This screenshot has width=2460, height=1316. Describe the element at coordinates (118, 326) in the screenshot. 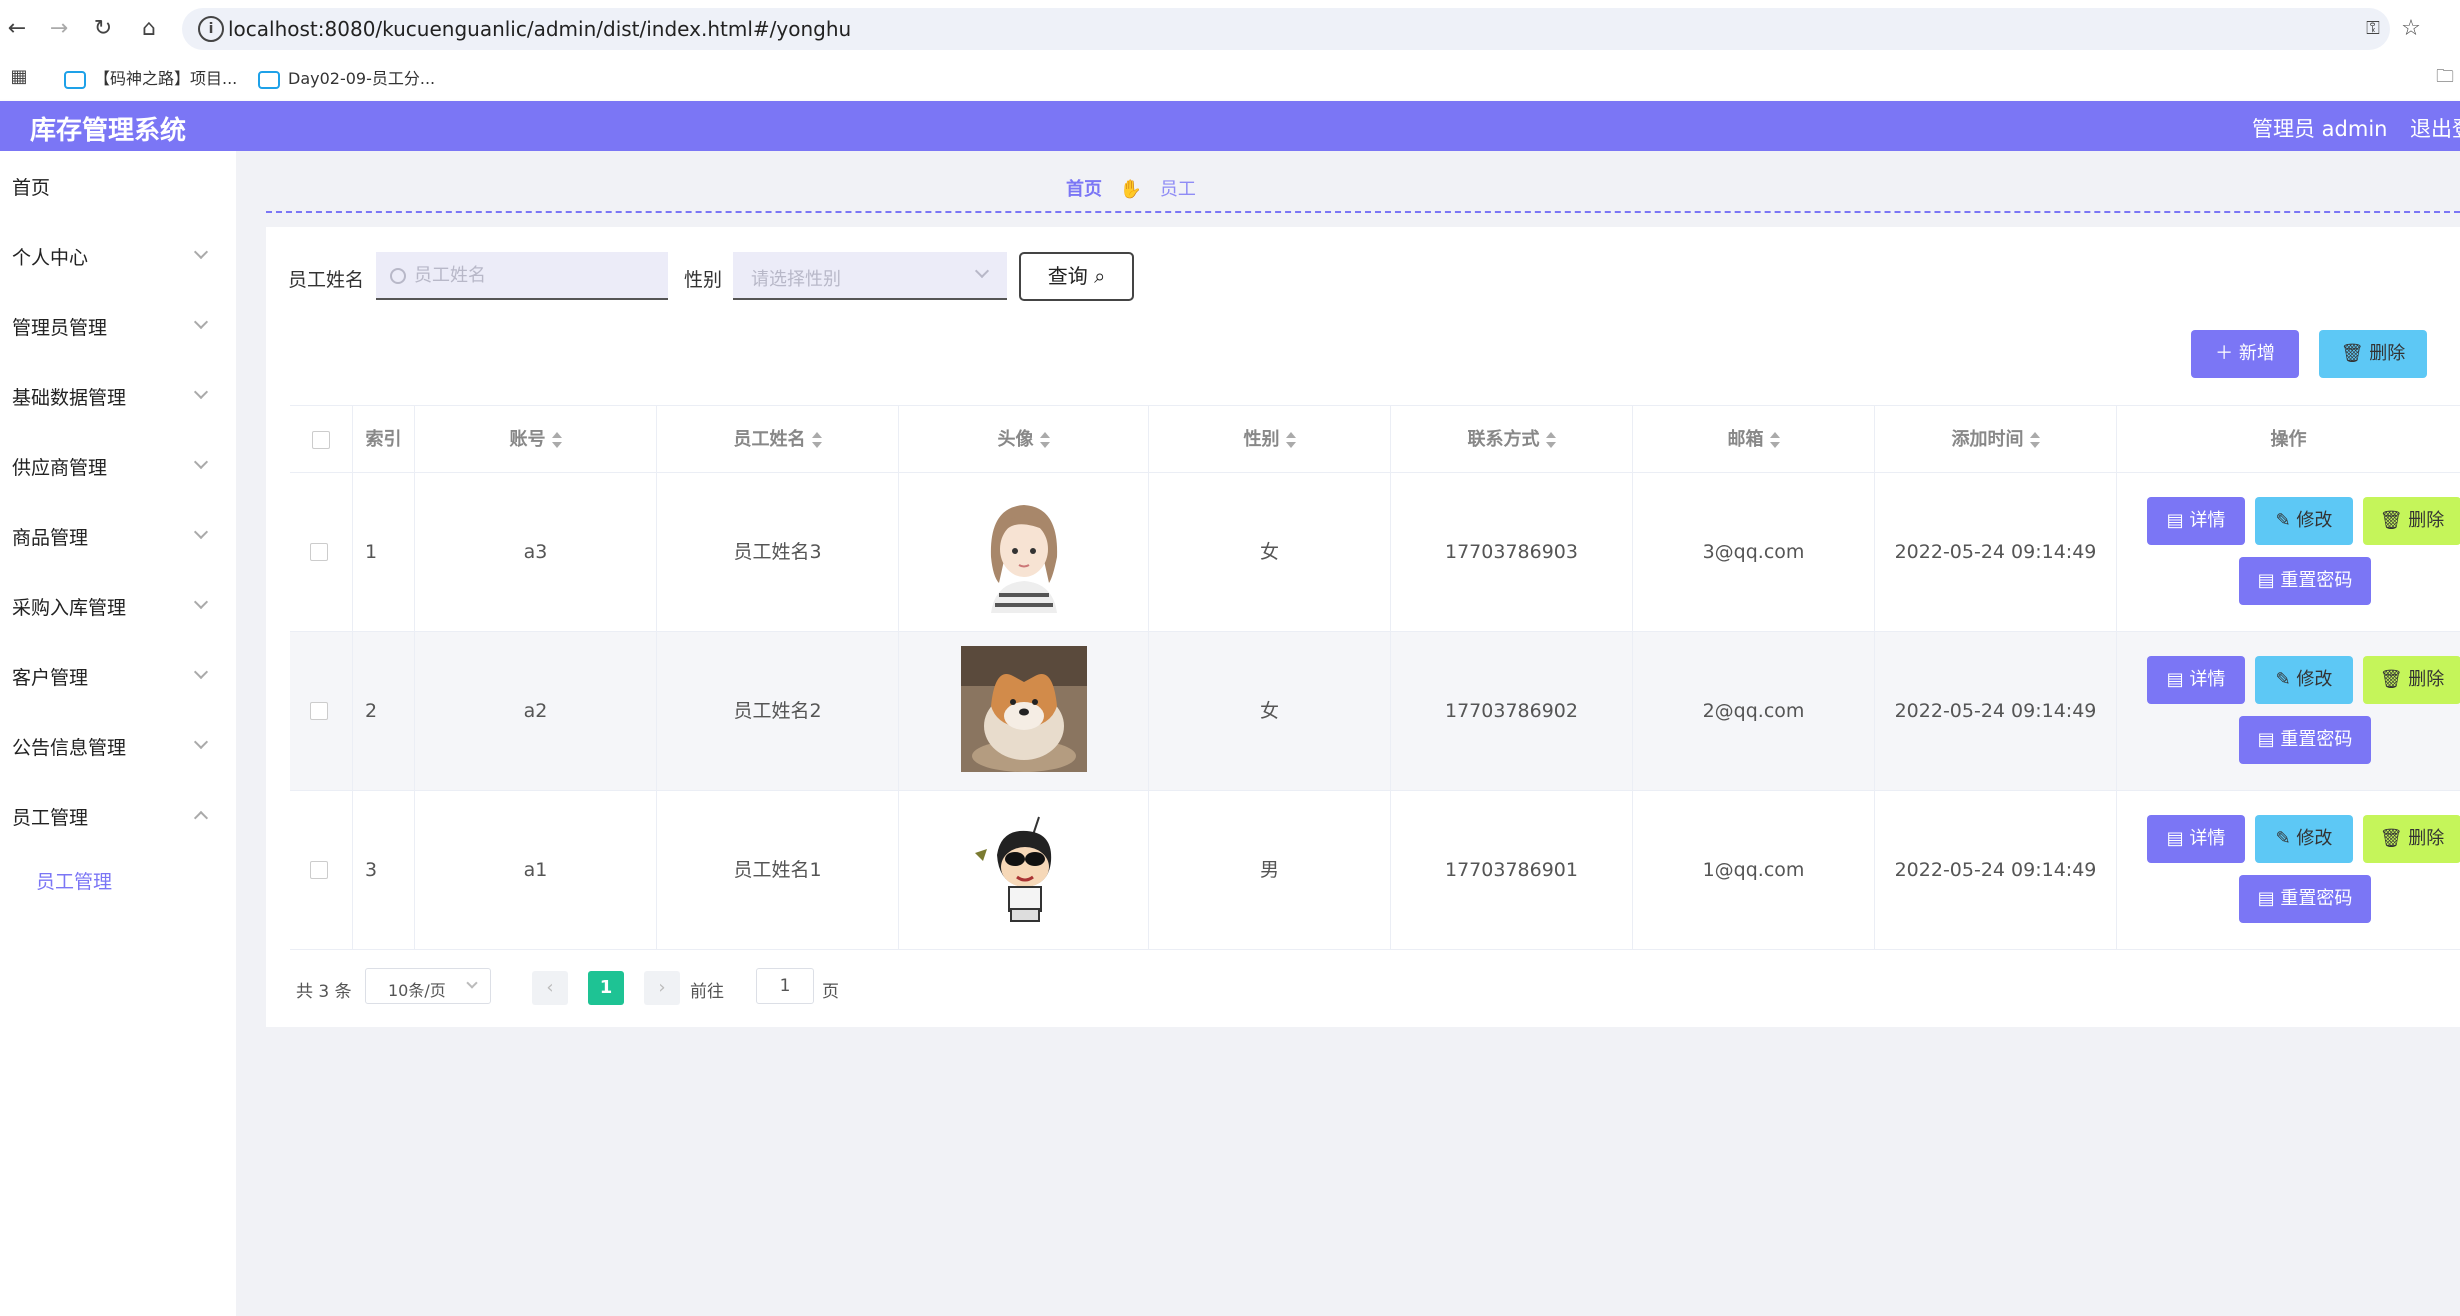

I see `sidebar-item-admin: 管理员管理` at that location.